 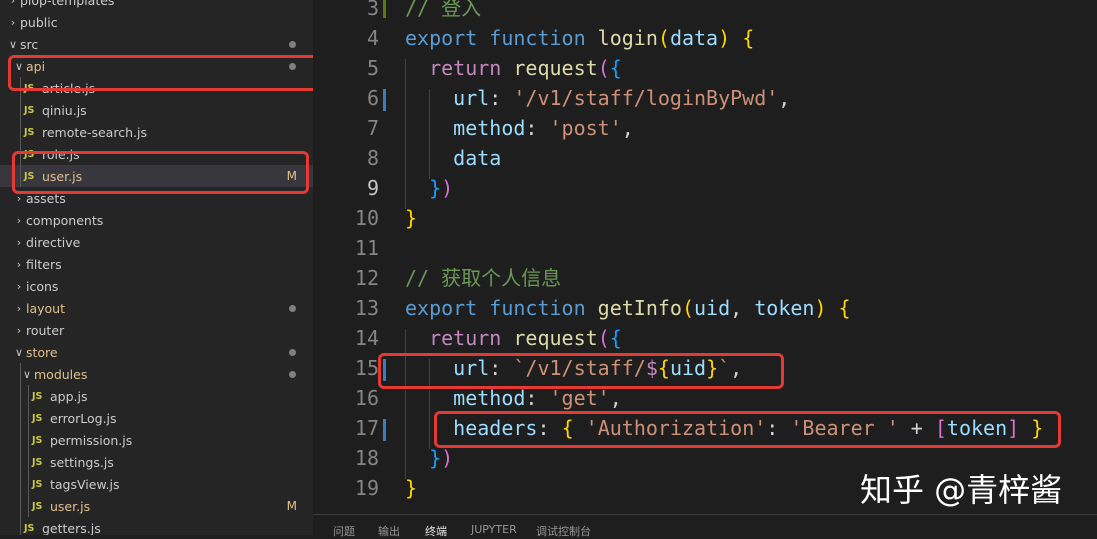 I want to click on tree-item-label: layout, so click(x=46, y=308).